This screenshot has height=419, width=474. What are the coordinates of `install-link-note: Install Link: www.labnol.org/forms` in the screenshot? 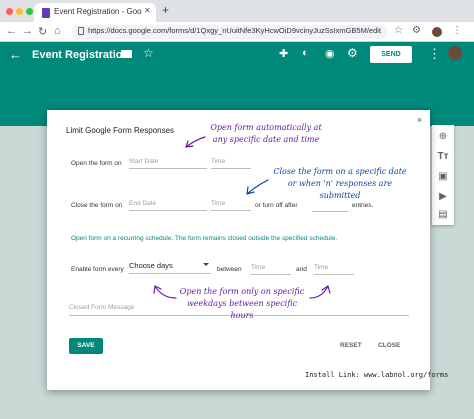 It's located at (377, 375).